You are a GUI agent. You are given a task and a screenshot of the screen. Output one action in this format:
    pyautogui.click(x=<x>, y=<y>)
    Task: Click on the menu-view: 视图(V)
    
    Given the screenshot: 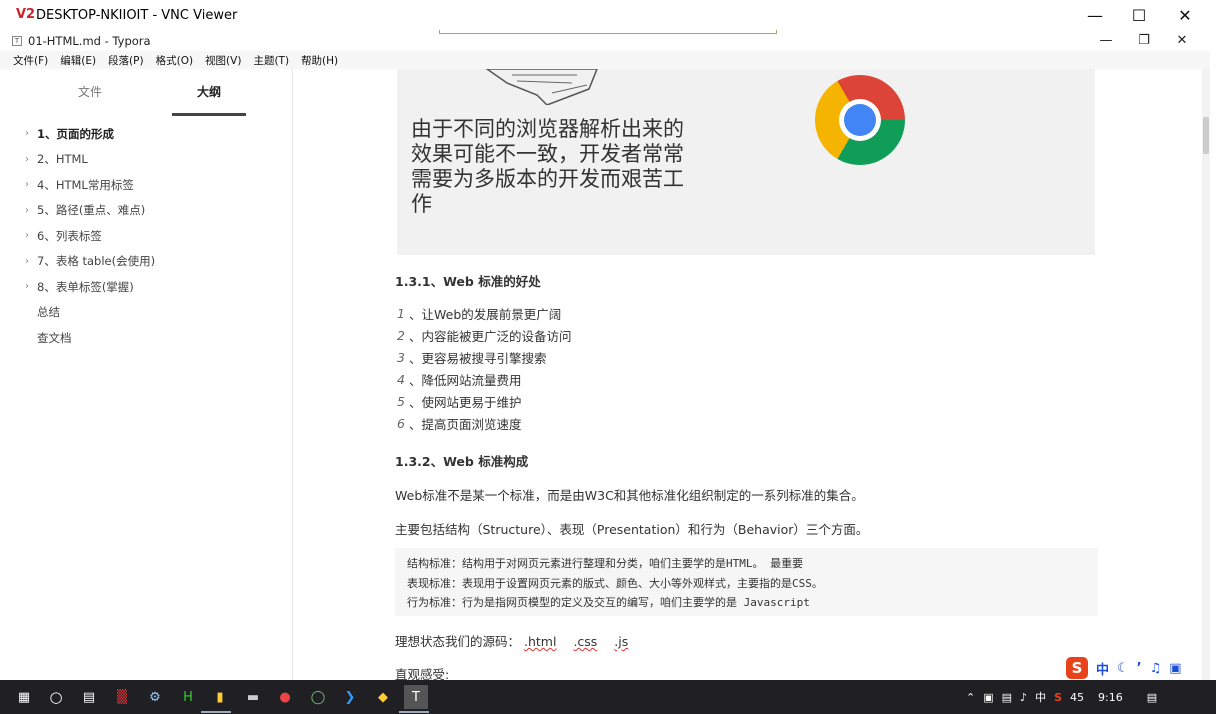 What is the action you would take?
    pyautogui.click(x=223, y=60)
    